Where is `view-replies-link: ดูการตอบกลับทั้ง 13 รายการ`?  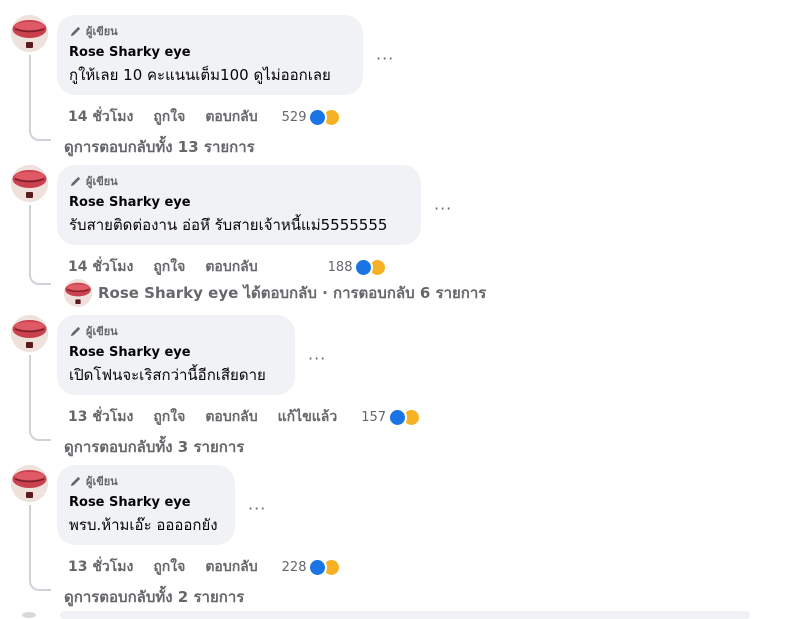 view-replies-link: ดูการตอบกลับทั้ง 13 รายการ is located at coordinates (159, 147).